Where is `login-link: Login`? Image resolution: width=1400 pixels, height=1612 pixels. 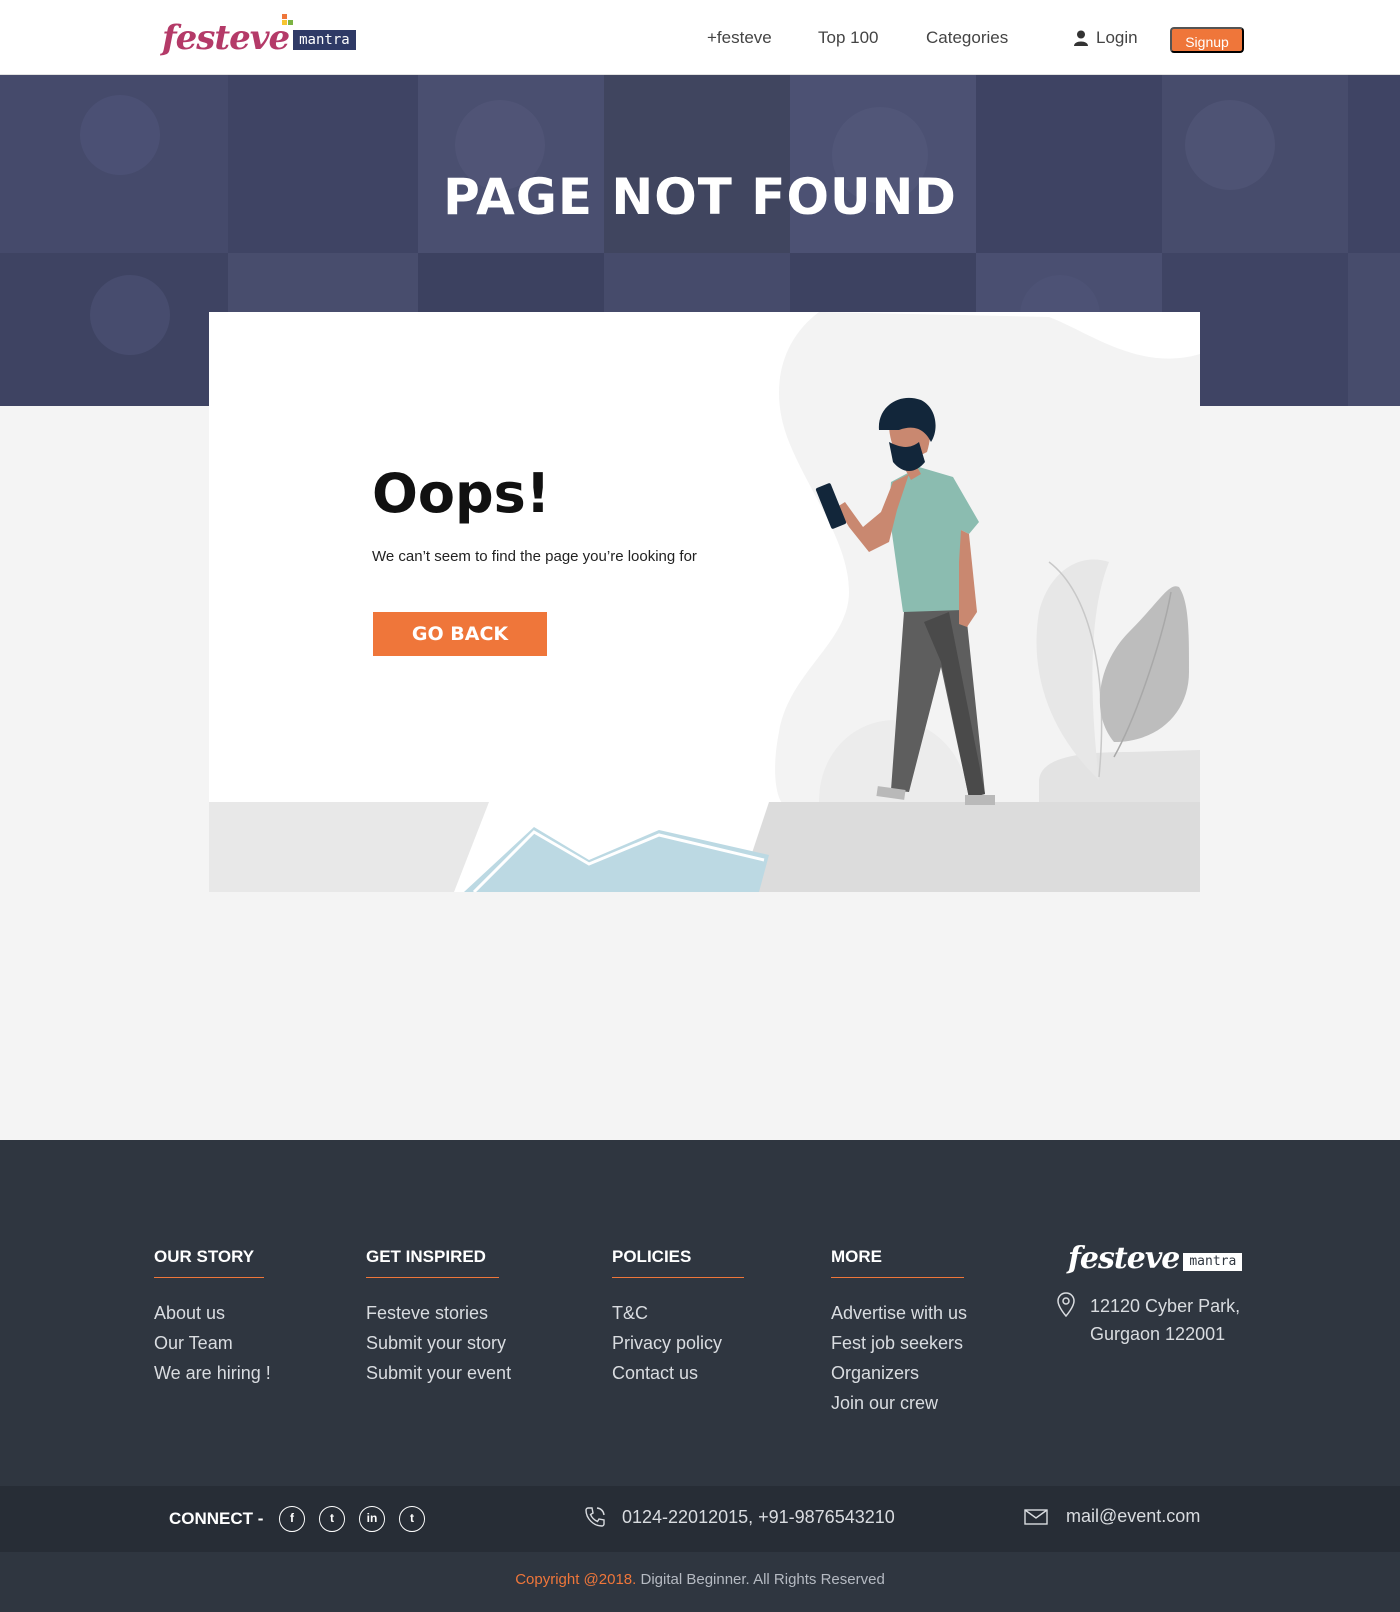
login-link: Login is located at coordinates (1106, 38).